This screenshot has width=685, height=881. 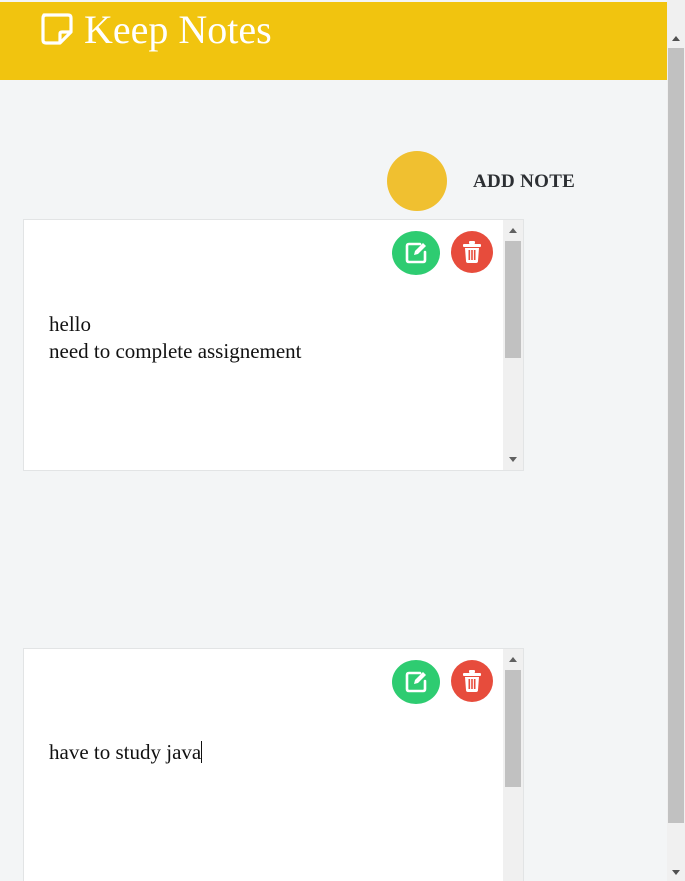 I want to click on page-scroll-up-icon, so click(x=676, y=38).